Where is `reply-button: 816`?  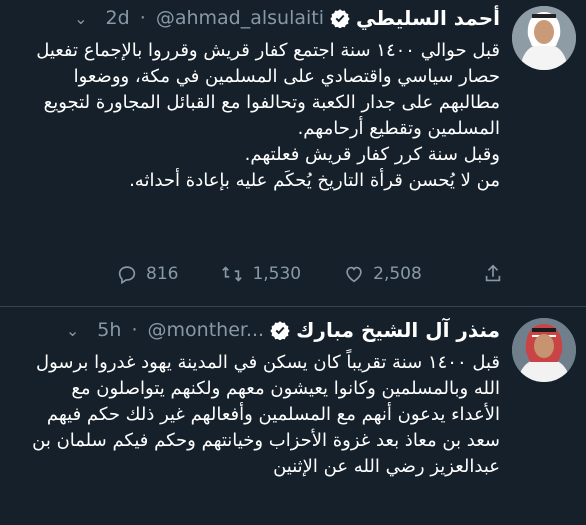
reply-button: 816 is located at coordinates (147, 274).